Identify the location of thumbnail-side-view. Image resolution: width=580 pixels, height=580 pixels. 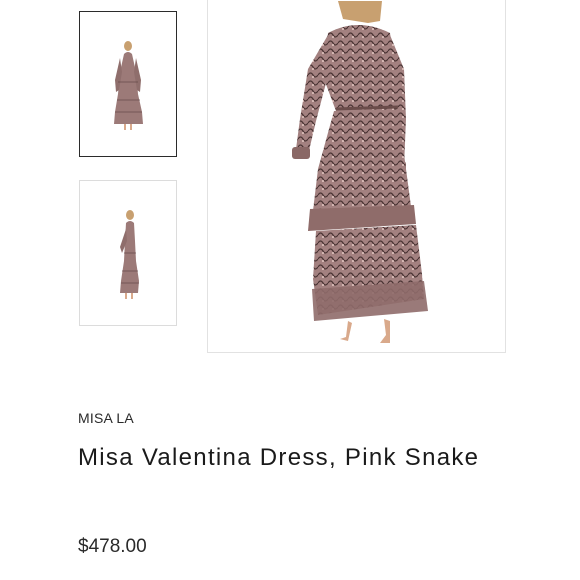
(128, 253).